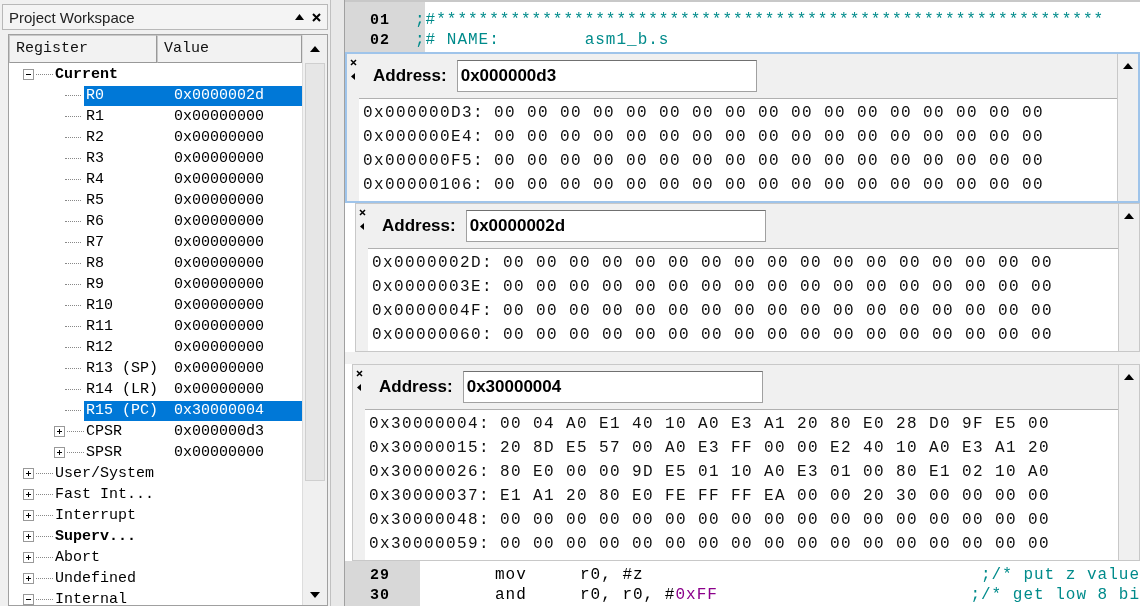 This screenshot has width=1140, height=606. What do you see at coordinates (177, 473) in the screenshot?
I see `tree-item: User/System` at bounding box center [177, 473].